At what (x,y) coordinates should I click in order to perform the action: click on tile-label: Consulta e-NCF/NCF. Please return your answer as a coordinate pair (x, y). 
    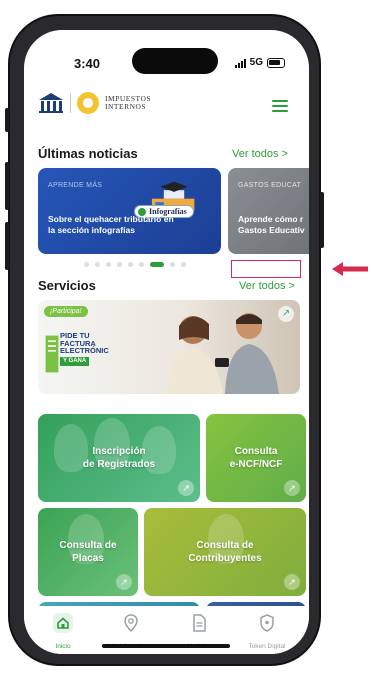
    Looking at the image, I should click on (256, 458).